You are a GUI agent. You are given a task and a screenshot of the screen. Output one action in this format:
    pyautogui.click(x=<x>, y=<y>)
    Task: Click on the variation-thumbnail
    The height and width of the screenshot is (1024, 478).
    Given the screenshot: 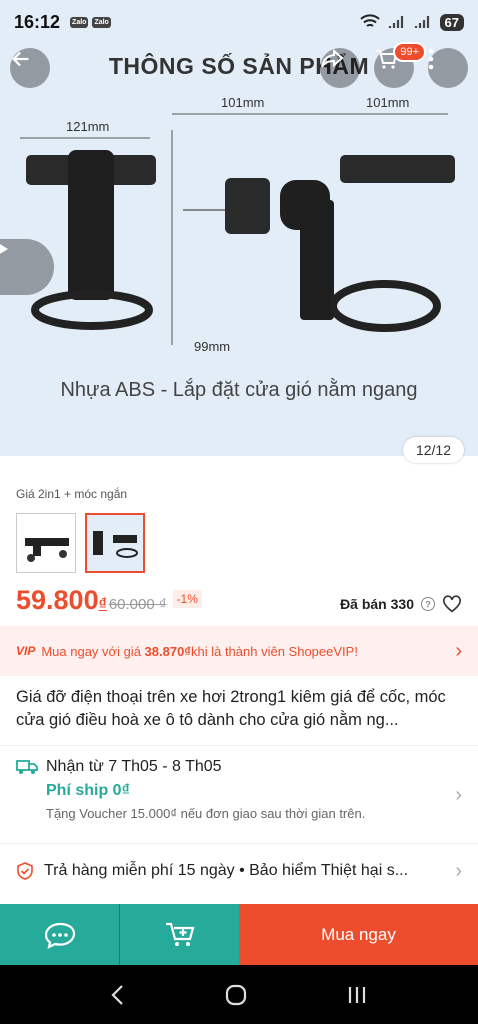 What is the action you would take?
    pyautogui.click(x=46, y=543)
    